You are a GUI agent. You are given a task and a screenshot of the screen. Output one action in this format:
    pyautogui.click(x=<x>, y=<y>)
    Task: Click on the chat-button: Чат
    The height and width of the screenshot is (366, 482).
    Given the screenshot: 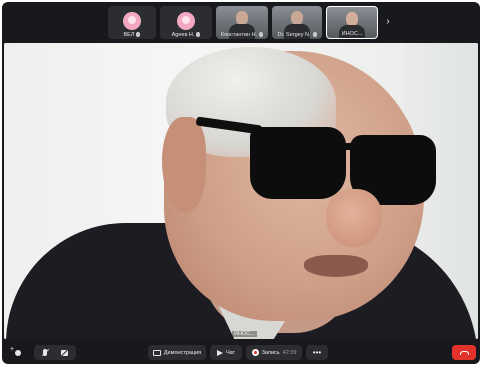 What is the action you would take?
    pyautogui.click(x=226, y=352)
    